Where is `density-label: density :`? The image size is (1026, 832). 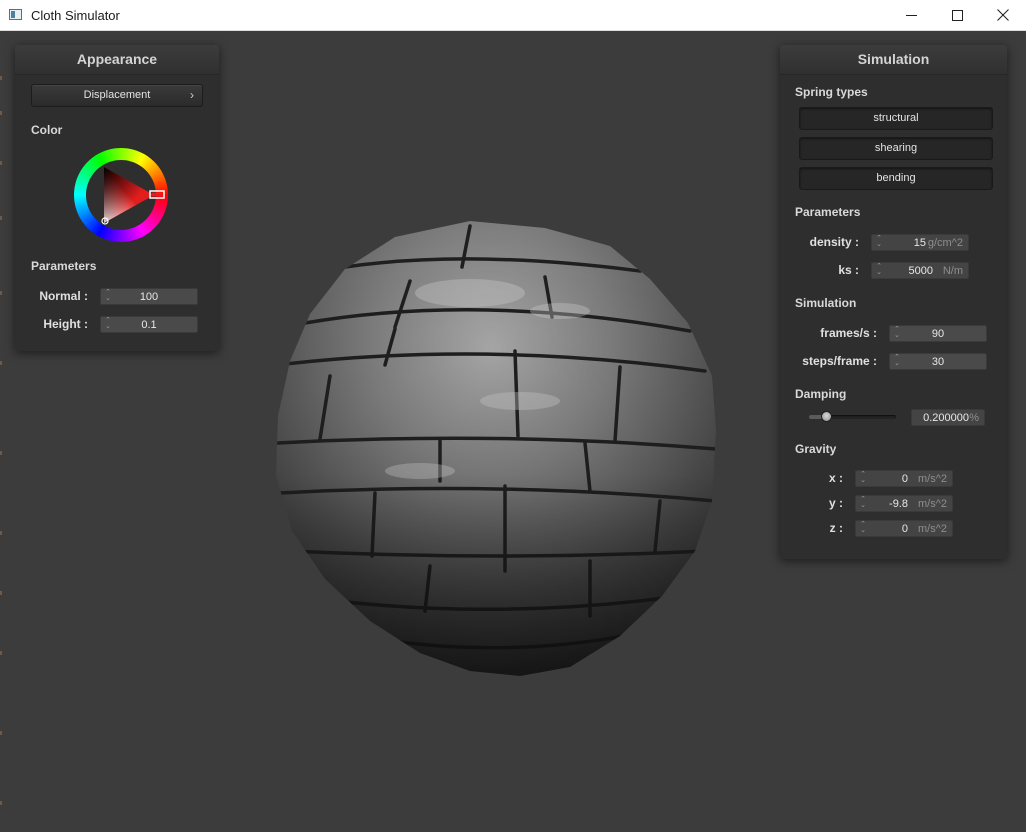 density-label: density : is located at coordinates (834, 242).